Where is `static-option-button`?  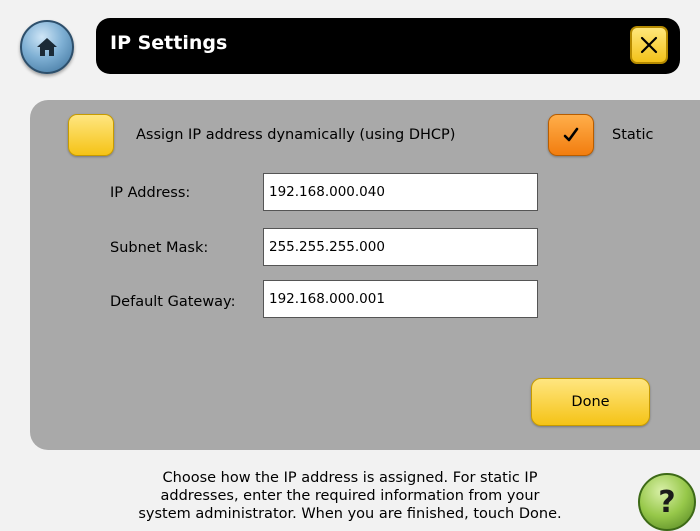
static-option-button is located at coordinates (571, 135).